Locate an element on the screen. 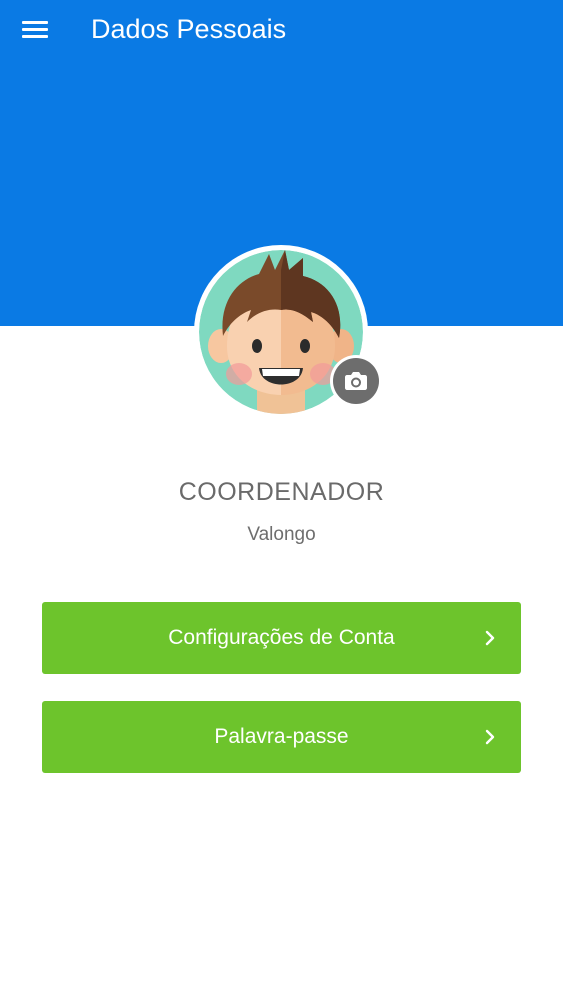 Image resolution: width=563 pixels, height=1000 pixels. page-title: Dados Pessoais is located at coordinates (189, 29).